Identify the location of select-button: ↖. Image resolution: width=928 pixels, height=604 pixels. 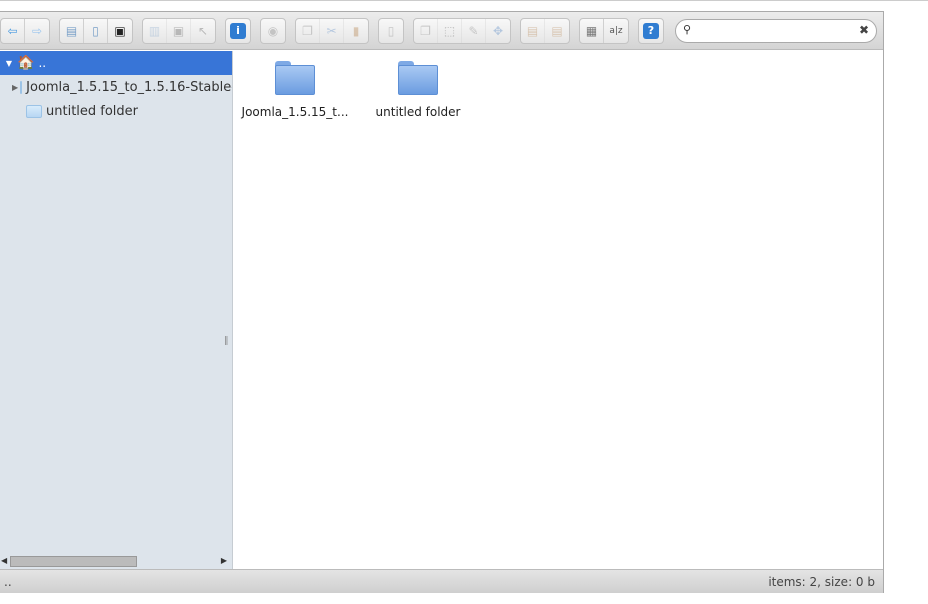
(203, 31).